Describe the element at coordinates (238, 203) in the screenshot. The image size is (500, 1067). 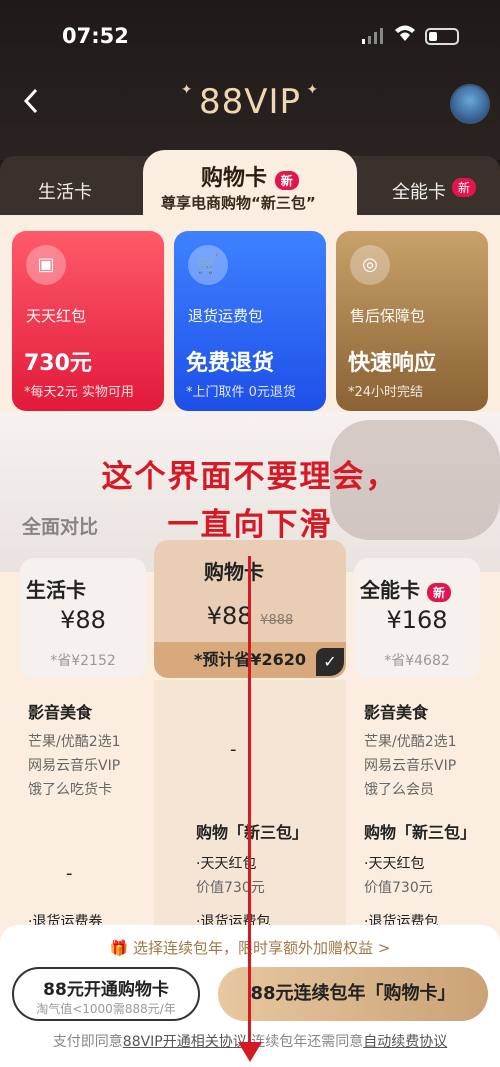
I see `tab-subtitle: 尊享电商购物“新三包”` at that location.